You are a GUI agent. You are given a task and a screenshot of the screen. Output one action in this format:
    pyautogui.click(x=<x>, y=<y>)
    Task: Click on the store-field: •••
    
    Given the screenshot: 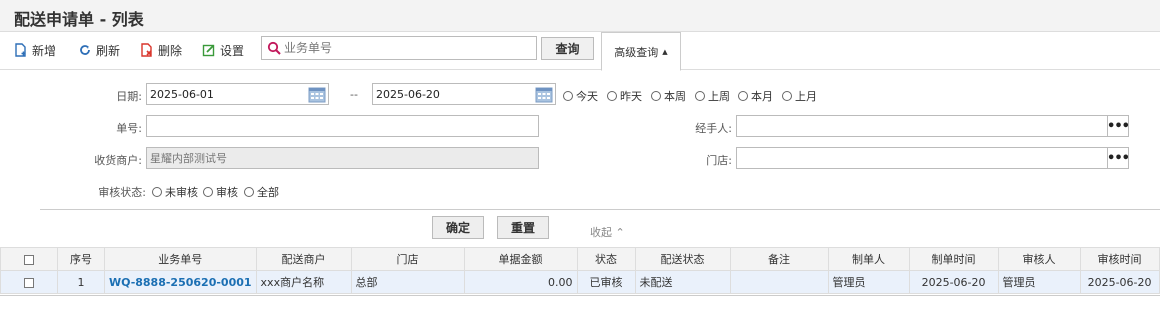 What is the action you would take?
    pyautogui.click(x=933, y=158)
    